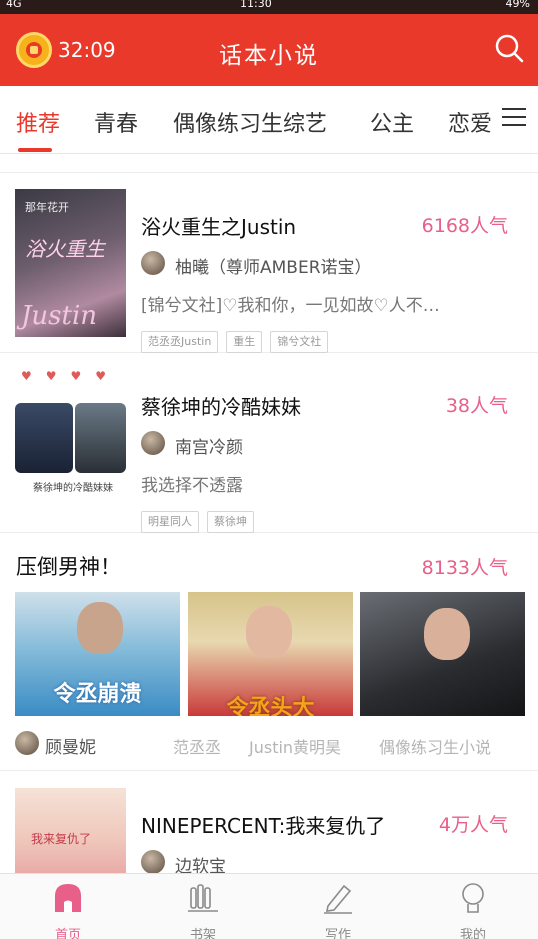 The height and width of the screenshot is (939, 538). I want to click on tag-list: 范丞丞Justin 重生 锦兮文社, so click(238, 342).